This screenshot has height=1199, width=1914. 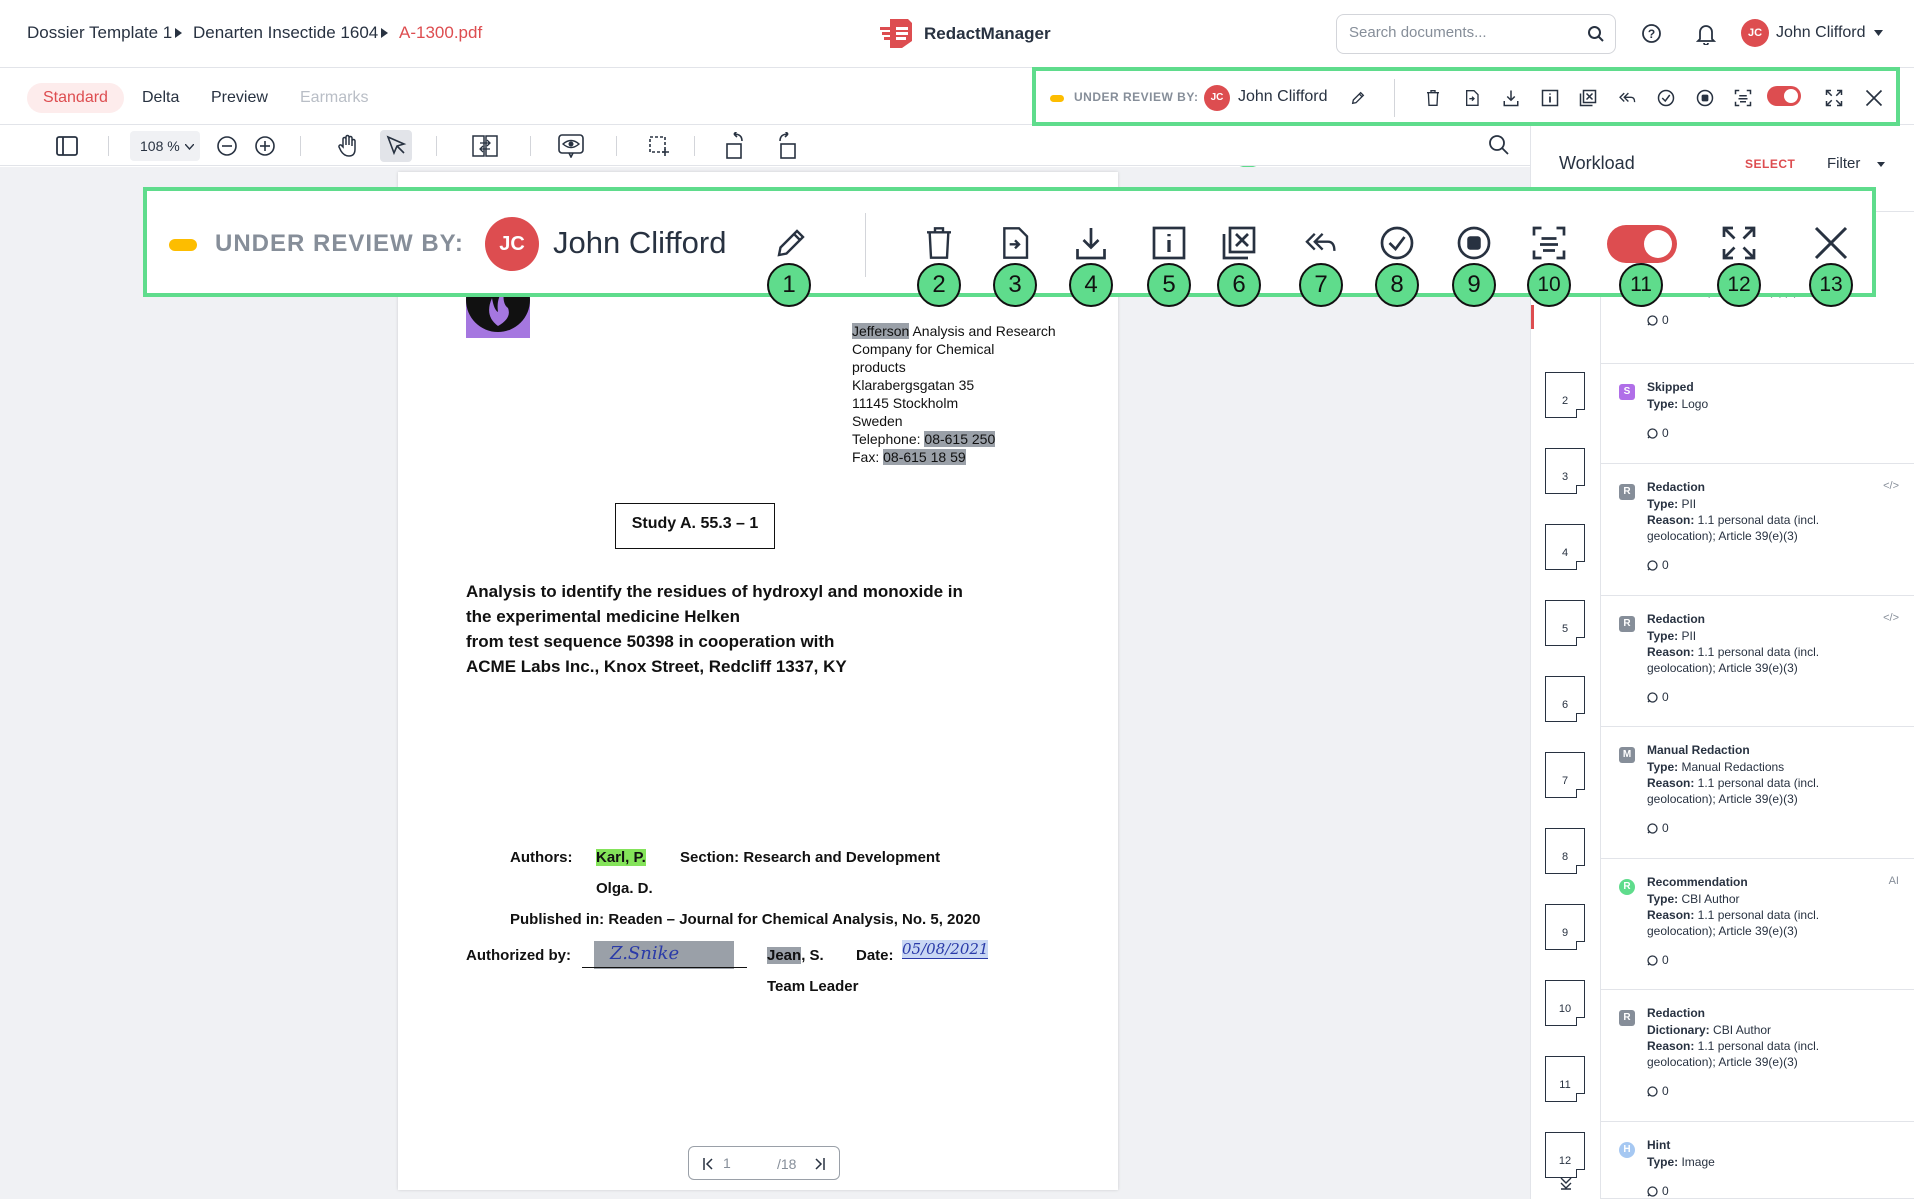 What do you see at coordinates (945, 949) in the screenshot?
I see `date-value: 05/08/2021` at bounding box center [945, 949].